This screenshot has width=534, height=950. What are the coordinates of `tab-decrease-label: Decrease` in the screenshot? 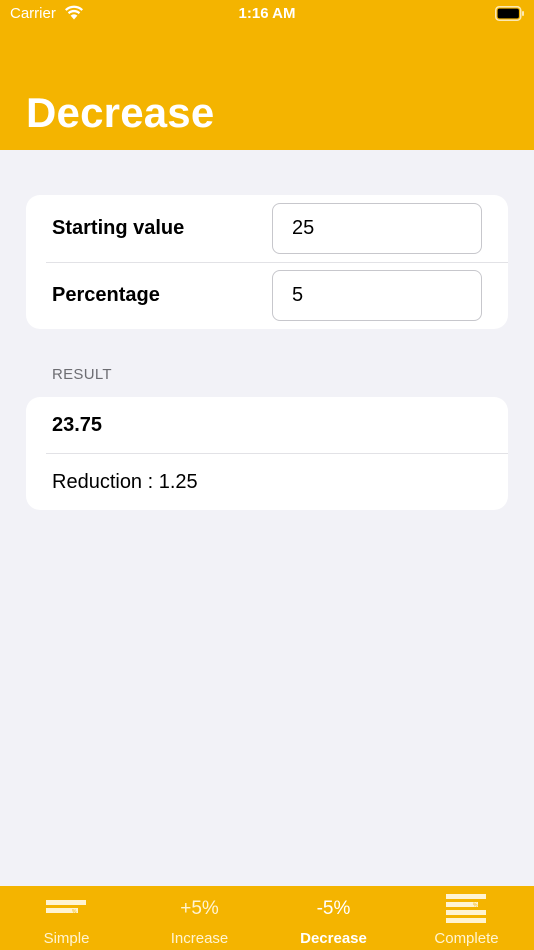 It's located at (333, 938).